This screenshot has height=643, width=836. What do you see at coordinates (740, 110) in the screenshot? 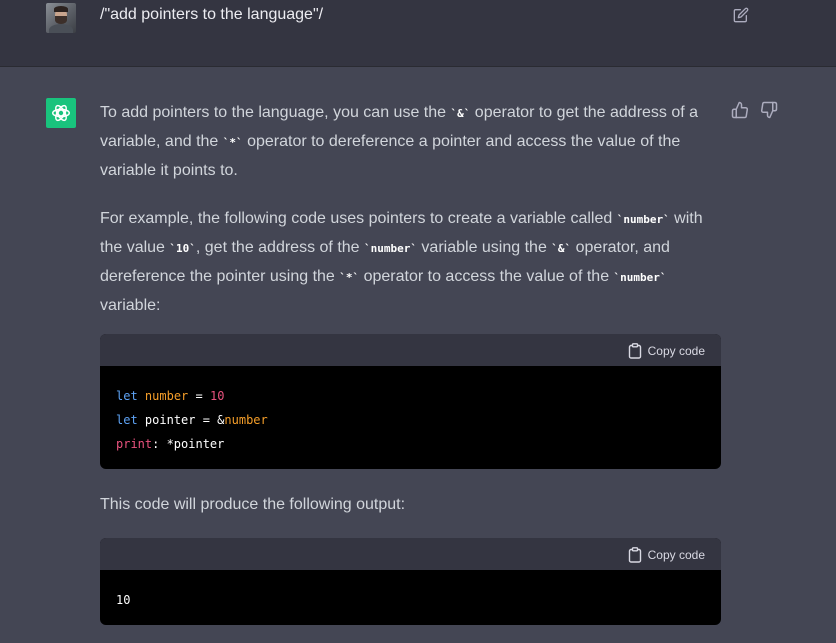
I see `thumbs-up-icon` at bounding box center [740, 110].